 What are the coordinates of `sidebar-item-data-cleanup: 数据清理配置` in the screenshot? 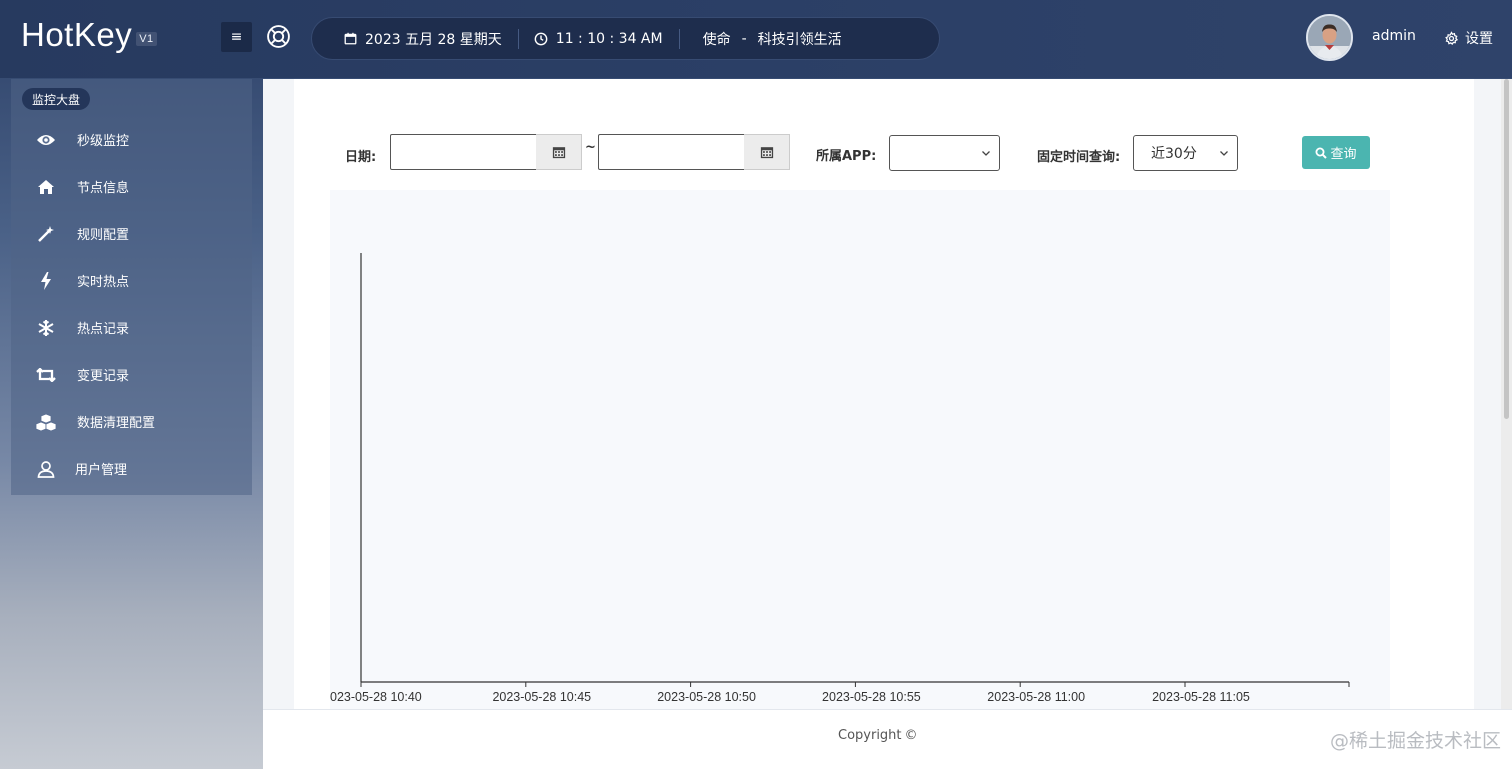 It's located at (131, 421).